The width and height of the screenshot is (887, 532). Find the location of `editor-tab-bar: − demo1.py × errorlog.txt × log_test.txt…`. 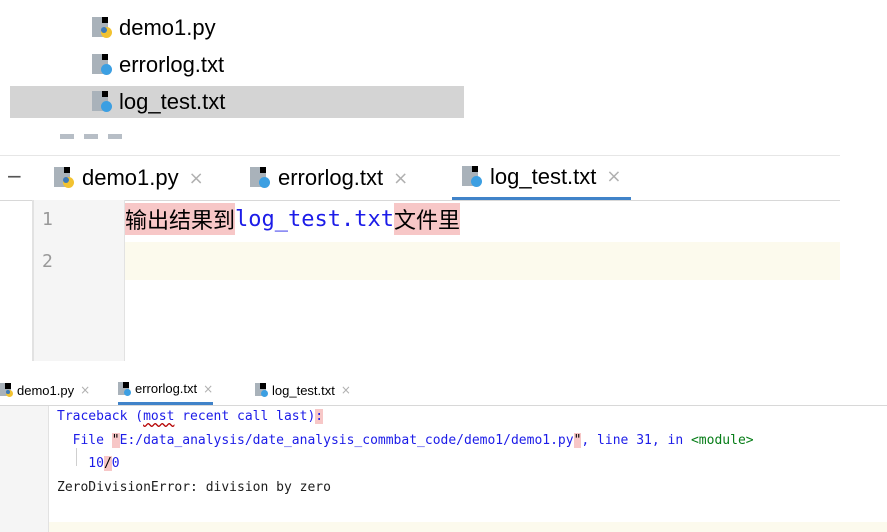

editor-tab-bar: − demo1.py × errorlog.txt × log_test.txt… is located at coordinates (420, 178).